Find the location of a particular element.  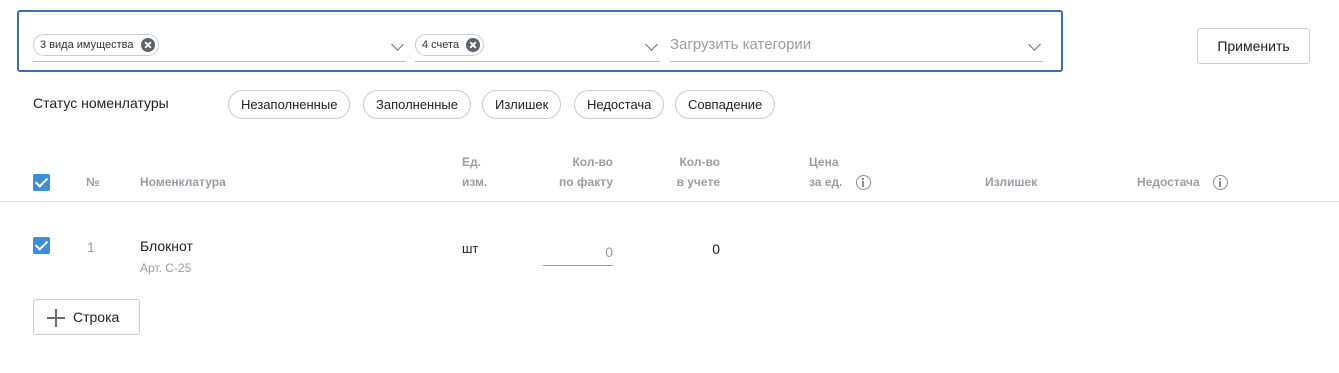

header-divider is located at coordinates (669, 201).